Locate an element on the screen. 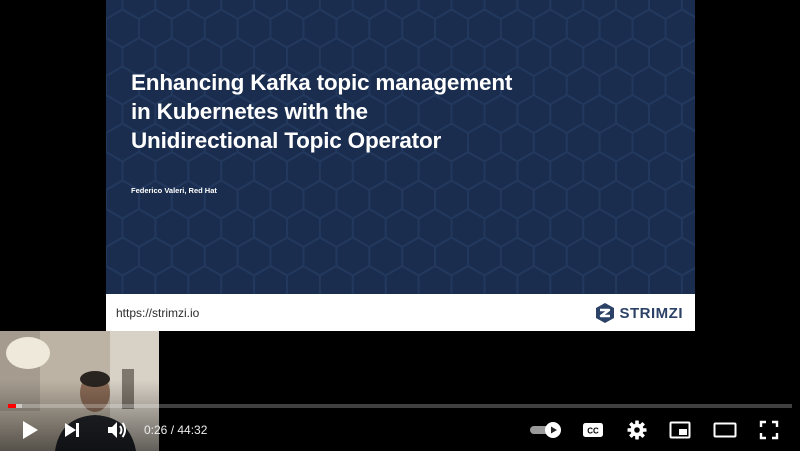 Image resolution: width=800 pixels, height=451 pixels. strimzi-logo: STRIMZI is located at coordinates (639, 313).